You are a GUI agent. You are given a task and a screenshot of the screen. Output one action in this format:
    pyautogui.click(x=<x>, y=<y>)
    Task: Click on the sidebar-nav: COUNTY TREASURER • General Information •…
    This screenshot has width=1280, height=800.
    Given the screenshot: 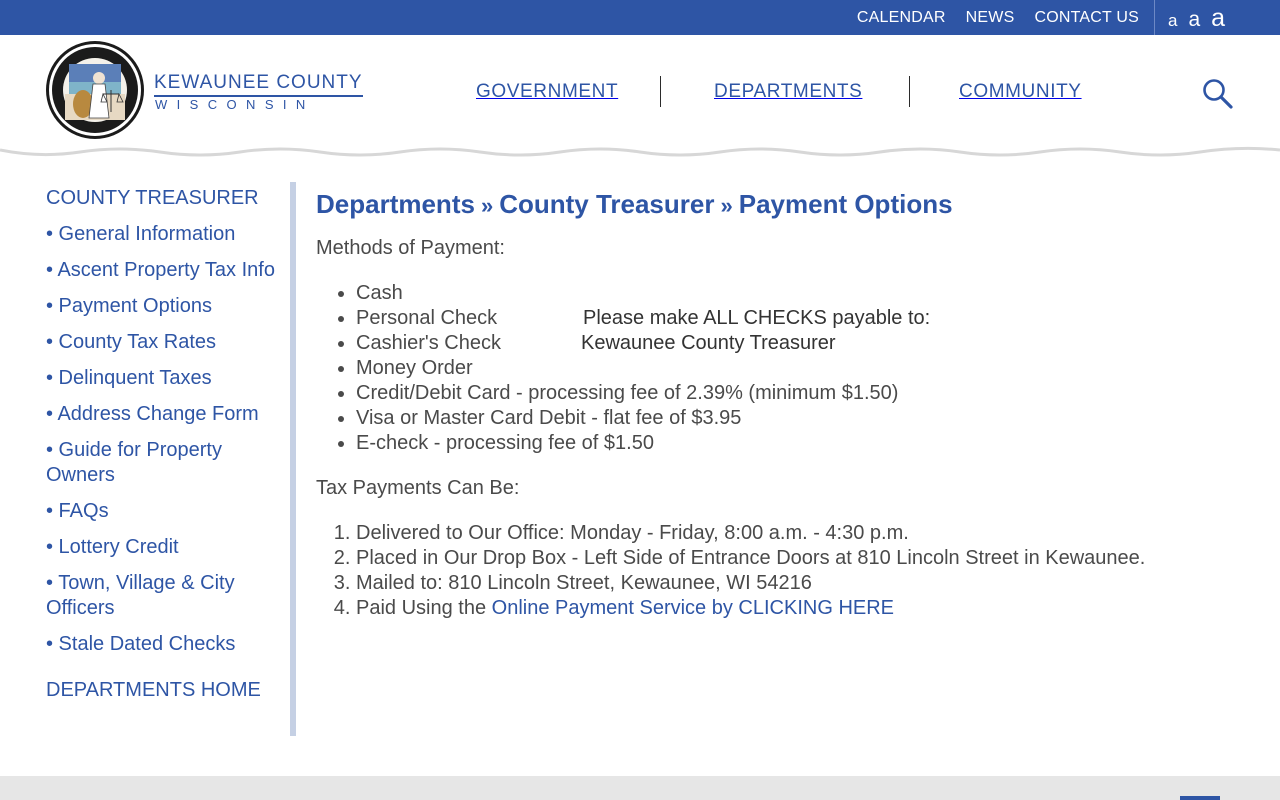 What is the action you would take?
    pyautogui.click(x=163, y=444)
    